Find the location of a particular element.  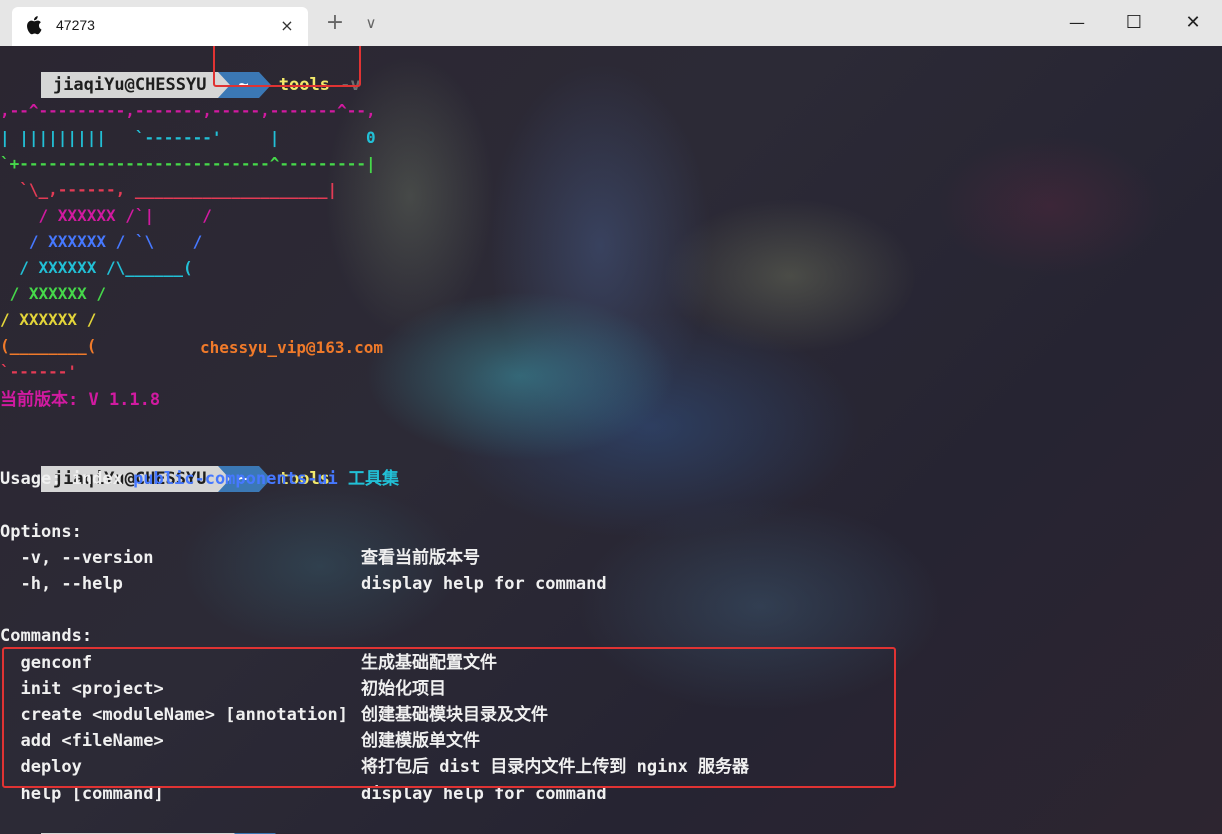

apple-icon is located at coordinates (34, 25).